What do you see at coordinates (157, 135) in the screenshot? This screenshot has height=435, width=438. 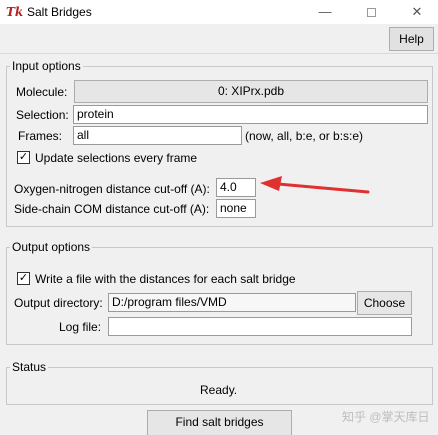 I see `frames-input: all` at bounding box center [157, 135].